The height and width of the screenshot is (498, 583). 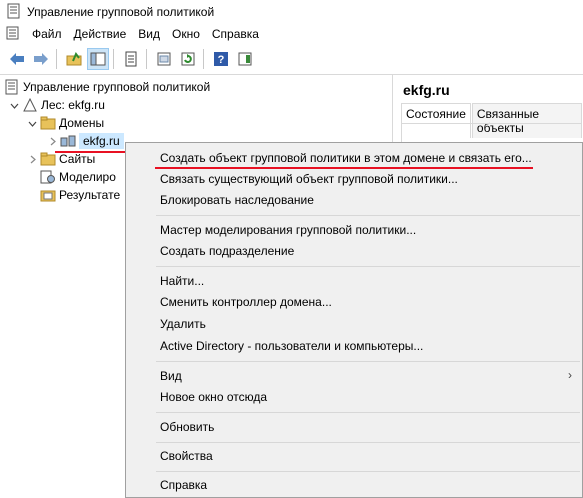 What do you see at coordinates (12, 87) in the screenshot?
I see `gpmc-node-icon` at bounding box center [12, 87].